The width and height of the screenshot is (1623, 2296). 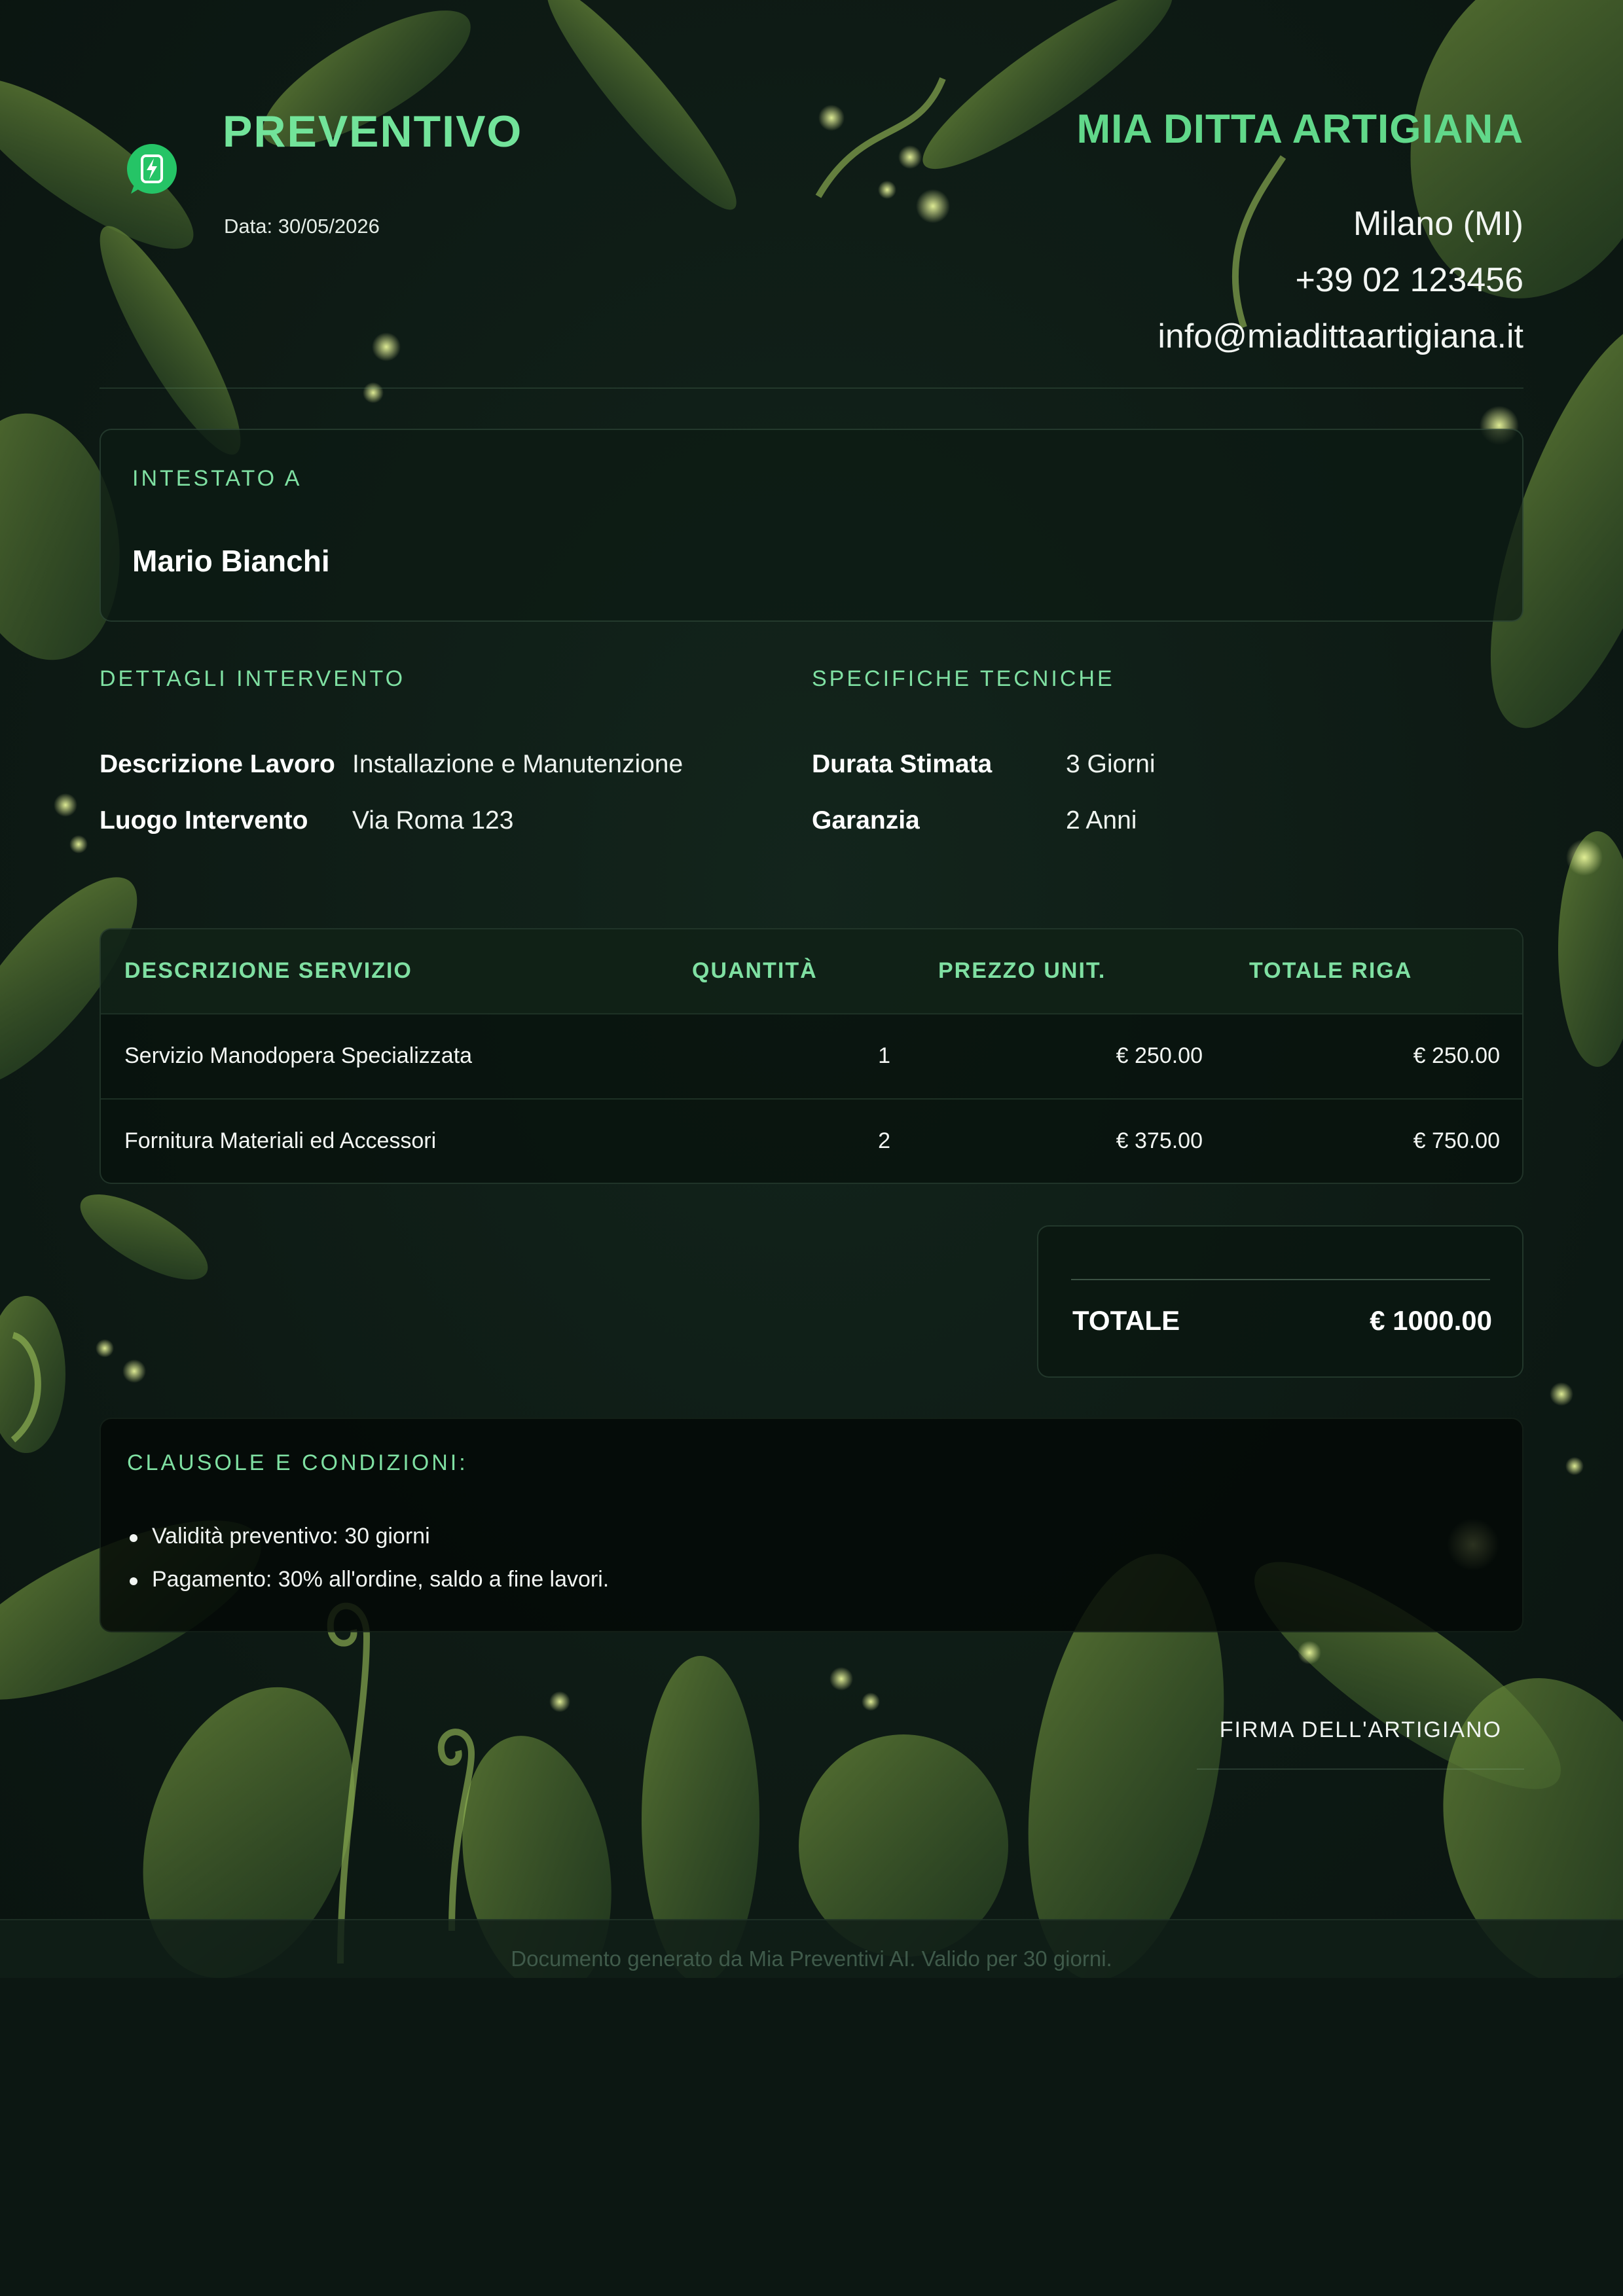 I want to click on company-name: MIA DITTA ARTIGIANA, so click(x=1299, y=129).